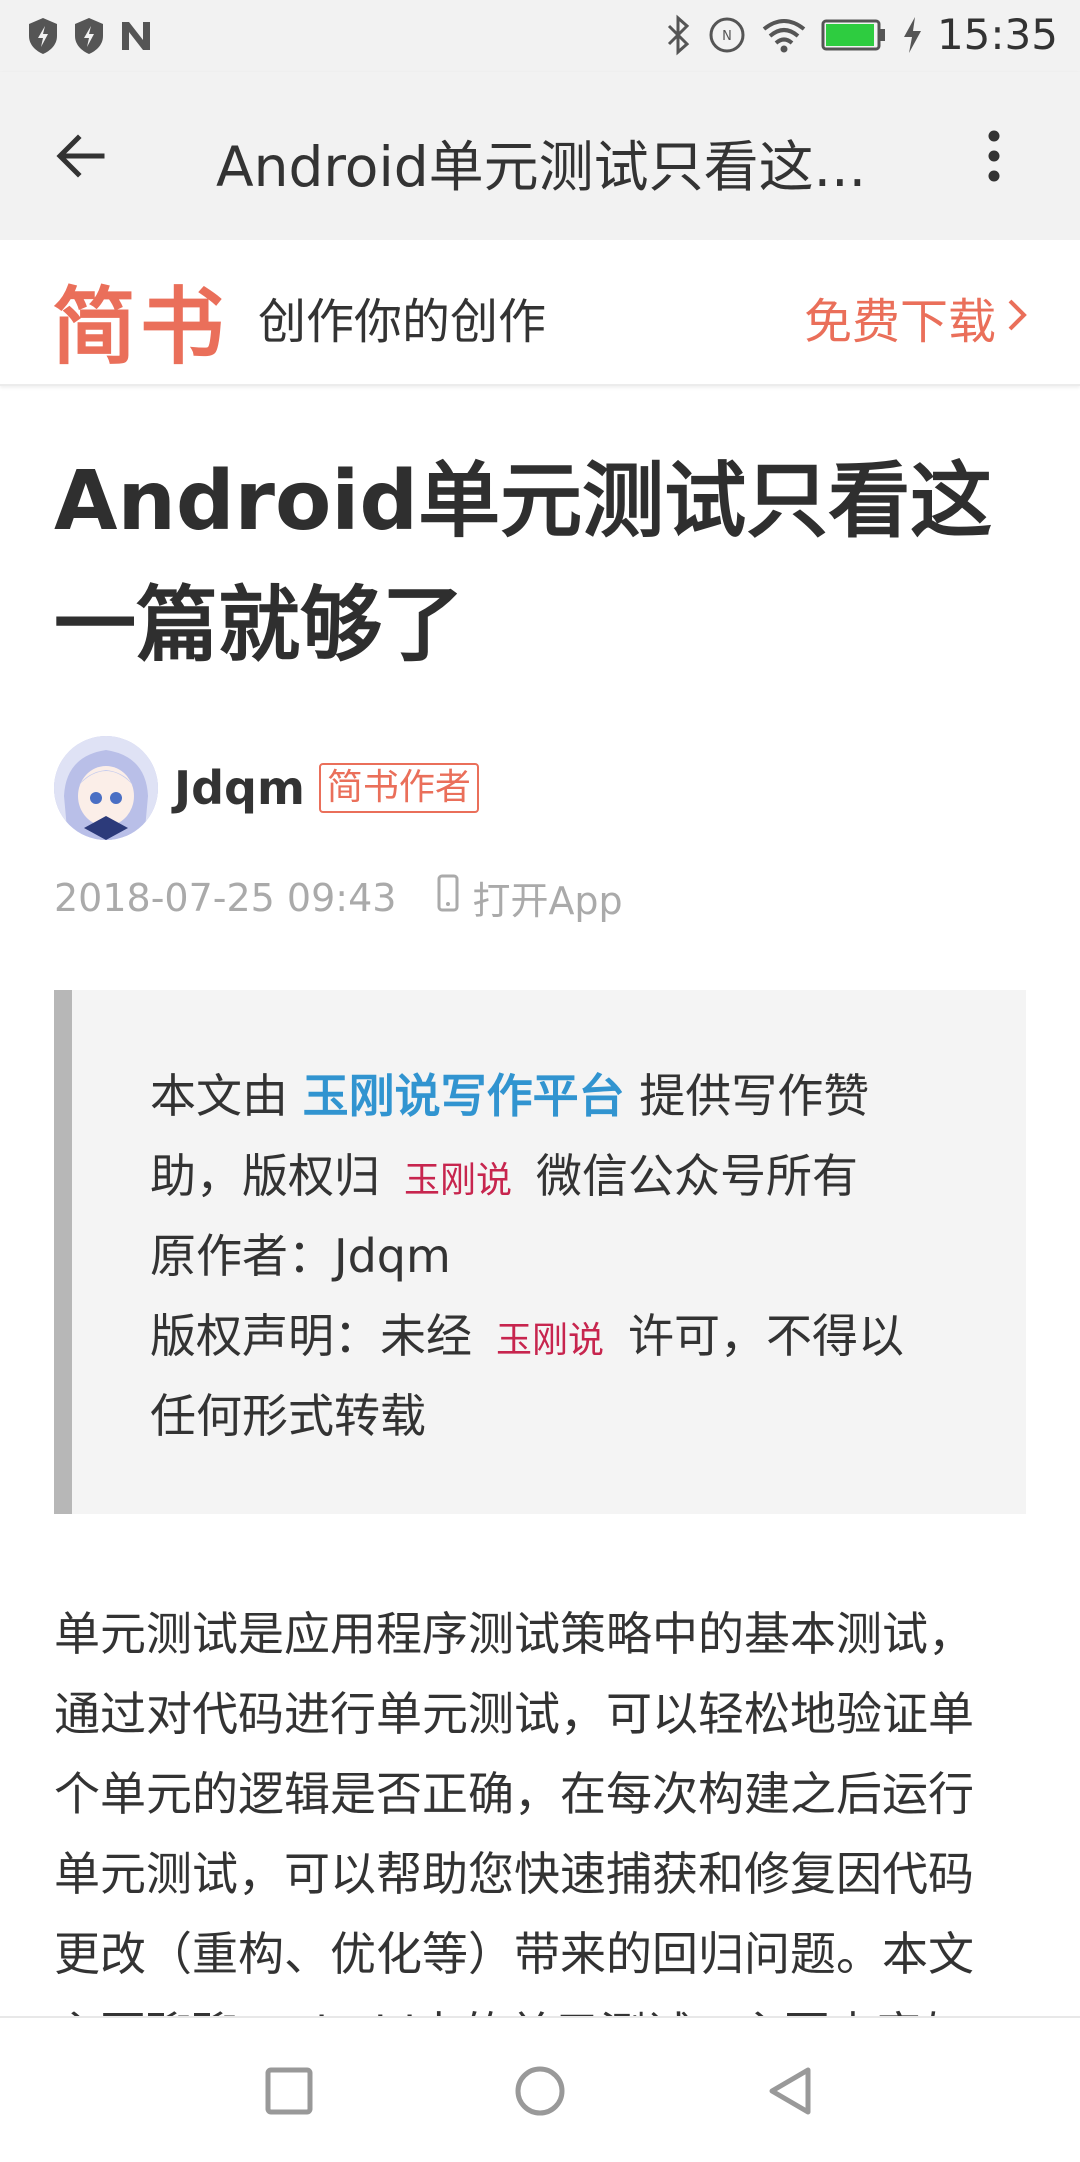 The width and height of the screenshot is (1080, 2162). I want to click on quote-text: 许可，不得以, so click(766, 1336).